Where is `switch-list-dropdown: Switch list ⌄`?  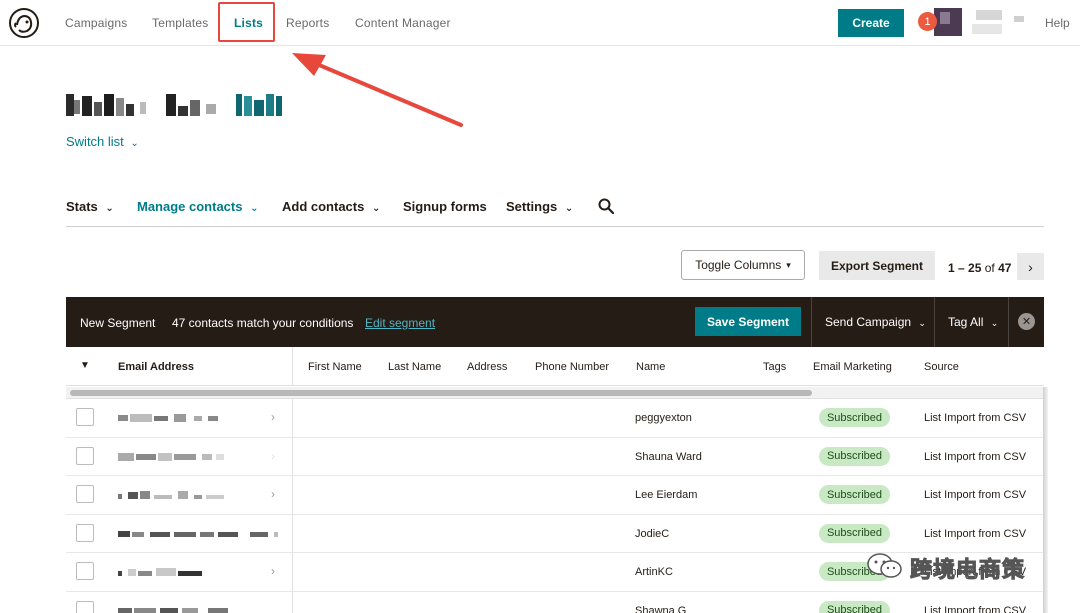 switch-list-dropdown: Switch list ⌄ is located at coordinates (102, 141).